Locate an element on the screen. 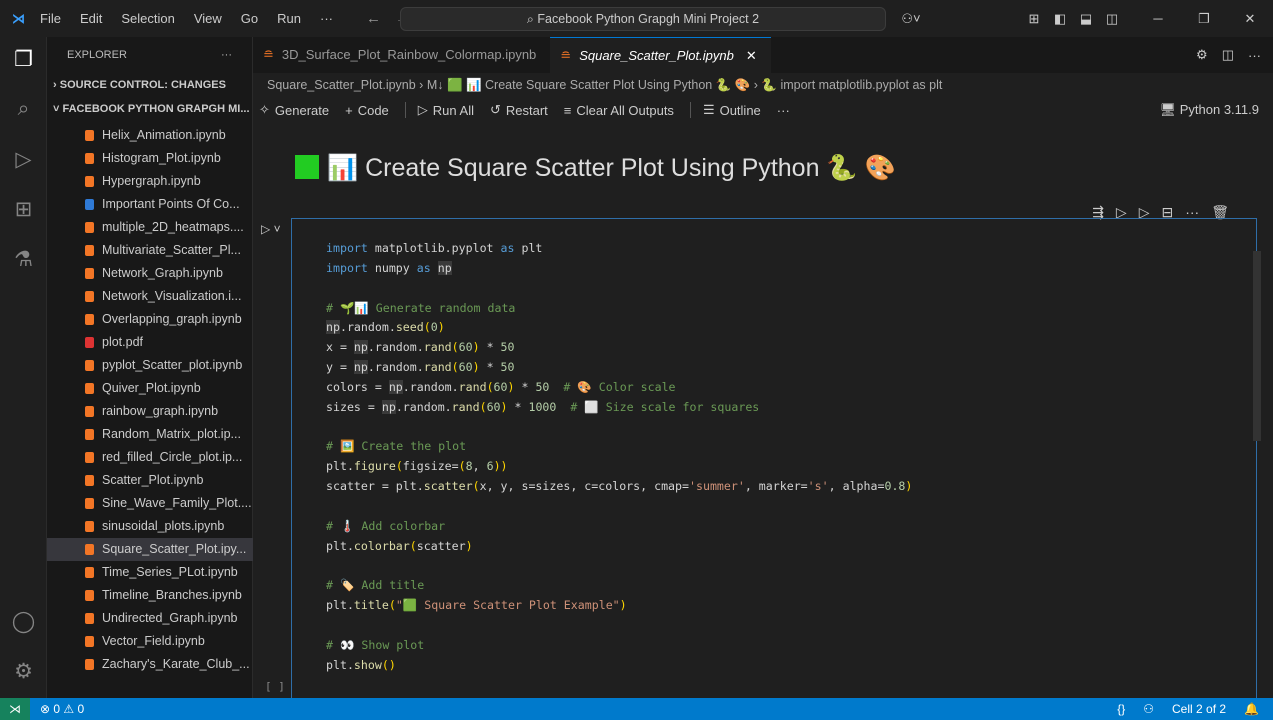 The image size is (1273, 720). menu-item: ··· is located at coordinates (326, 18).